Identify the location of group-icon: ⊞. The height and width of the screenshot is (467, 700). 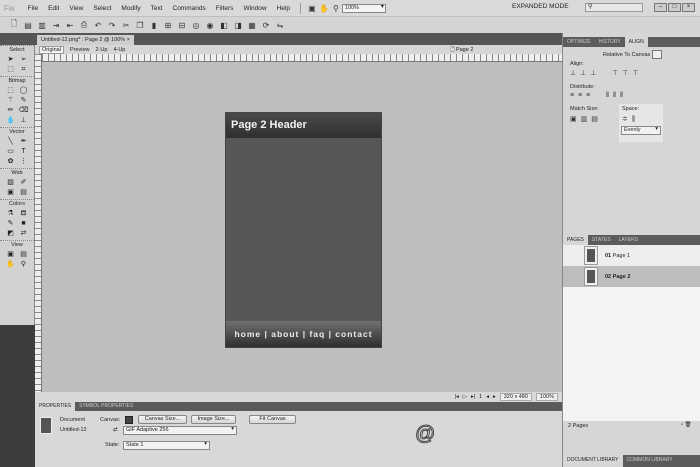
(168, 25).